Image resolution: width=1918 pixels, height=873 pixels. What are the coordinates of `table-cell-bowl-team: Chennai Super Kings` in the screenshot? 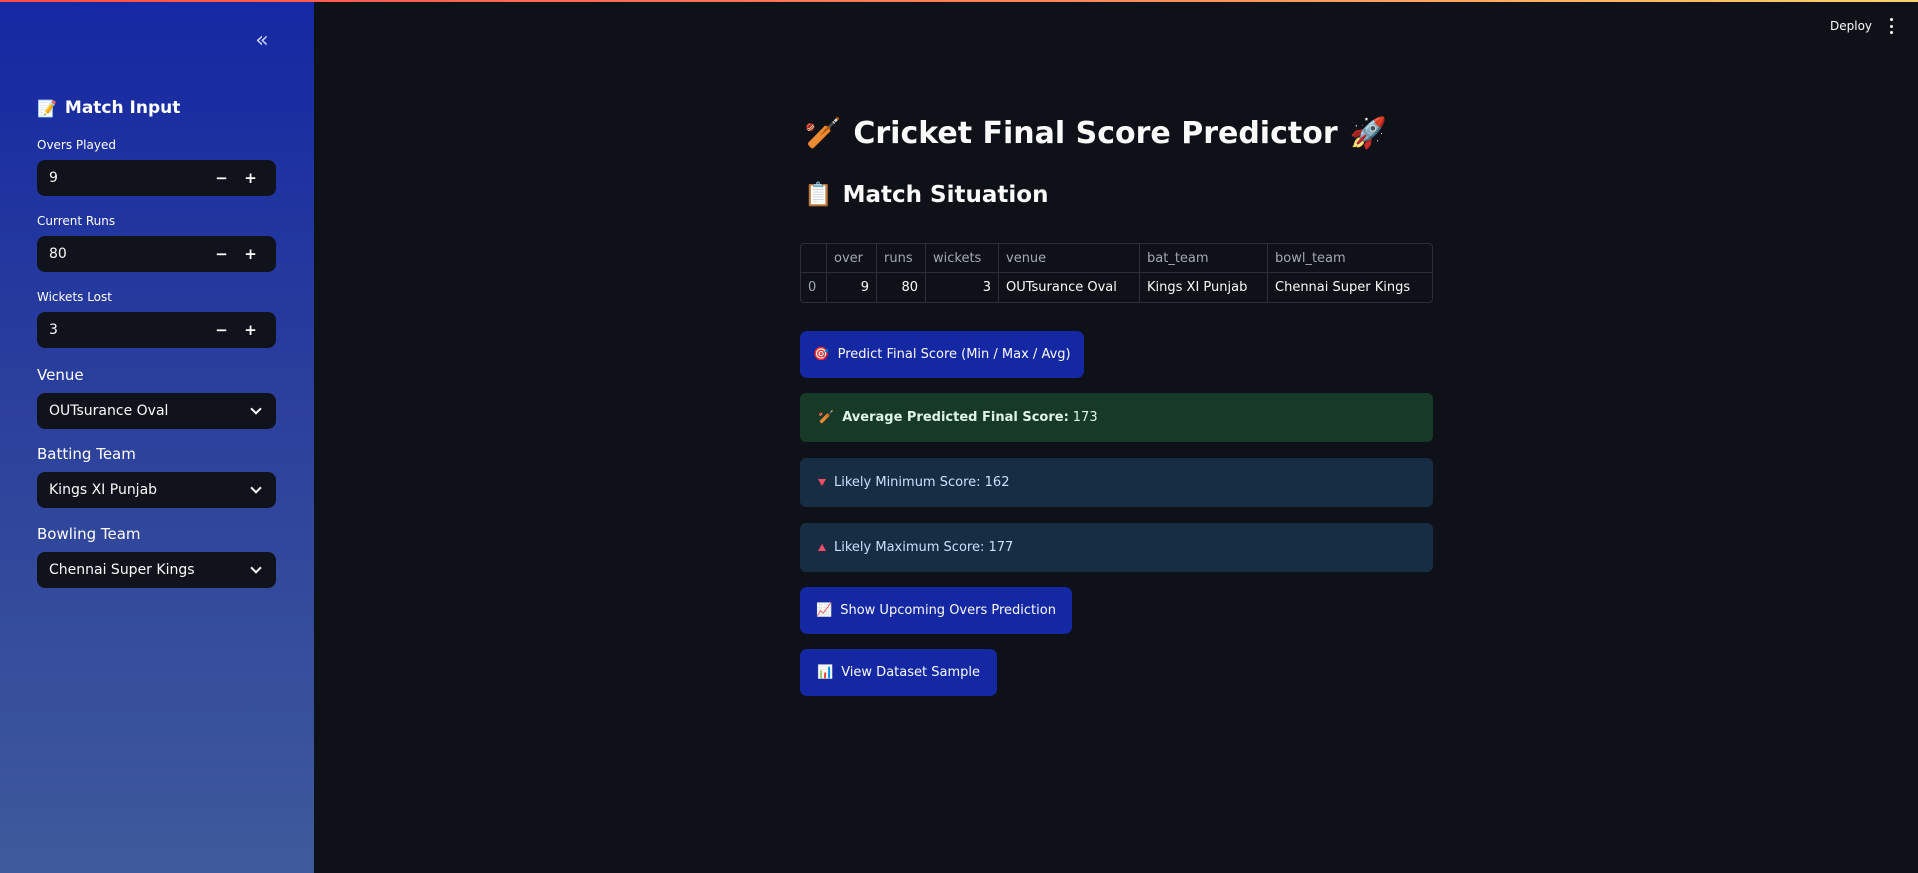 It's located at (1343, 287).